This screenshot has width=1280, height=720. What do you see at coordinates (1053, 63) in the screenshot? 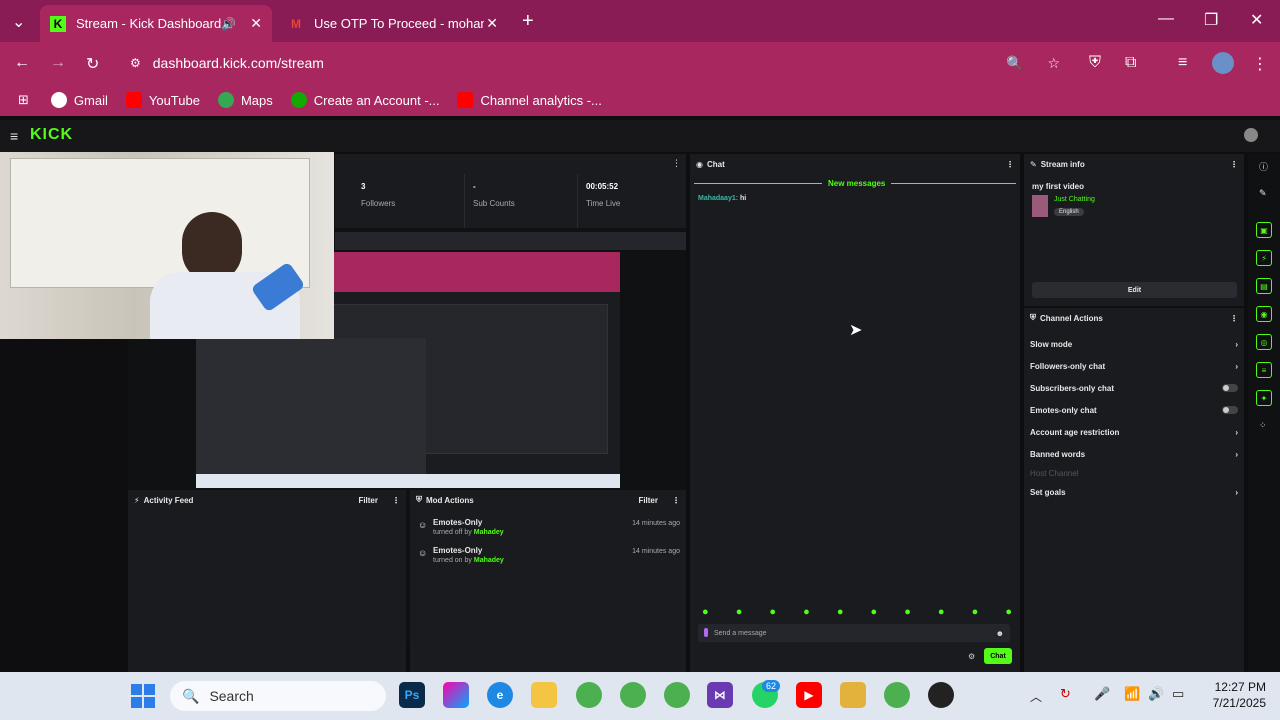
I see `bookmark-star-icon: ☆` at bounding box center [1053, 63].